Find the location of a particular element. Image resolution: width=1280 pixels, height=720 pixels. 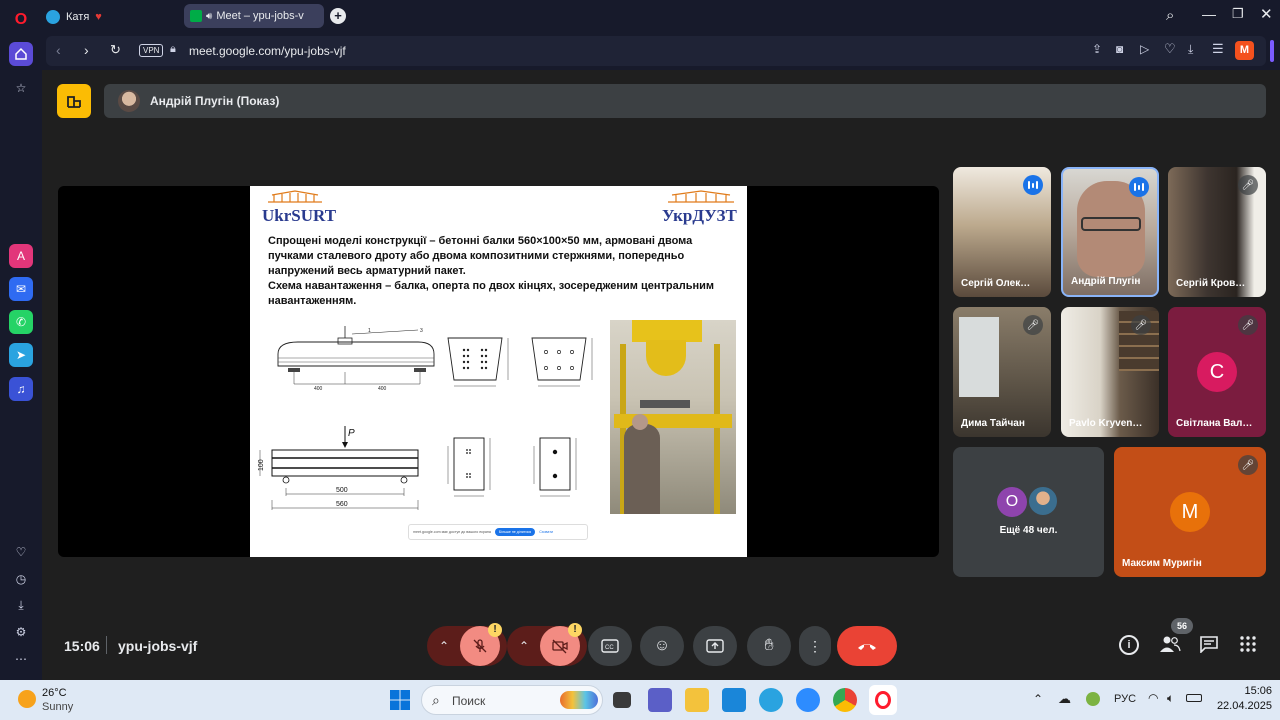

favorite-icon: ♡ is located at coordinates (1170, 49).